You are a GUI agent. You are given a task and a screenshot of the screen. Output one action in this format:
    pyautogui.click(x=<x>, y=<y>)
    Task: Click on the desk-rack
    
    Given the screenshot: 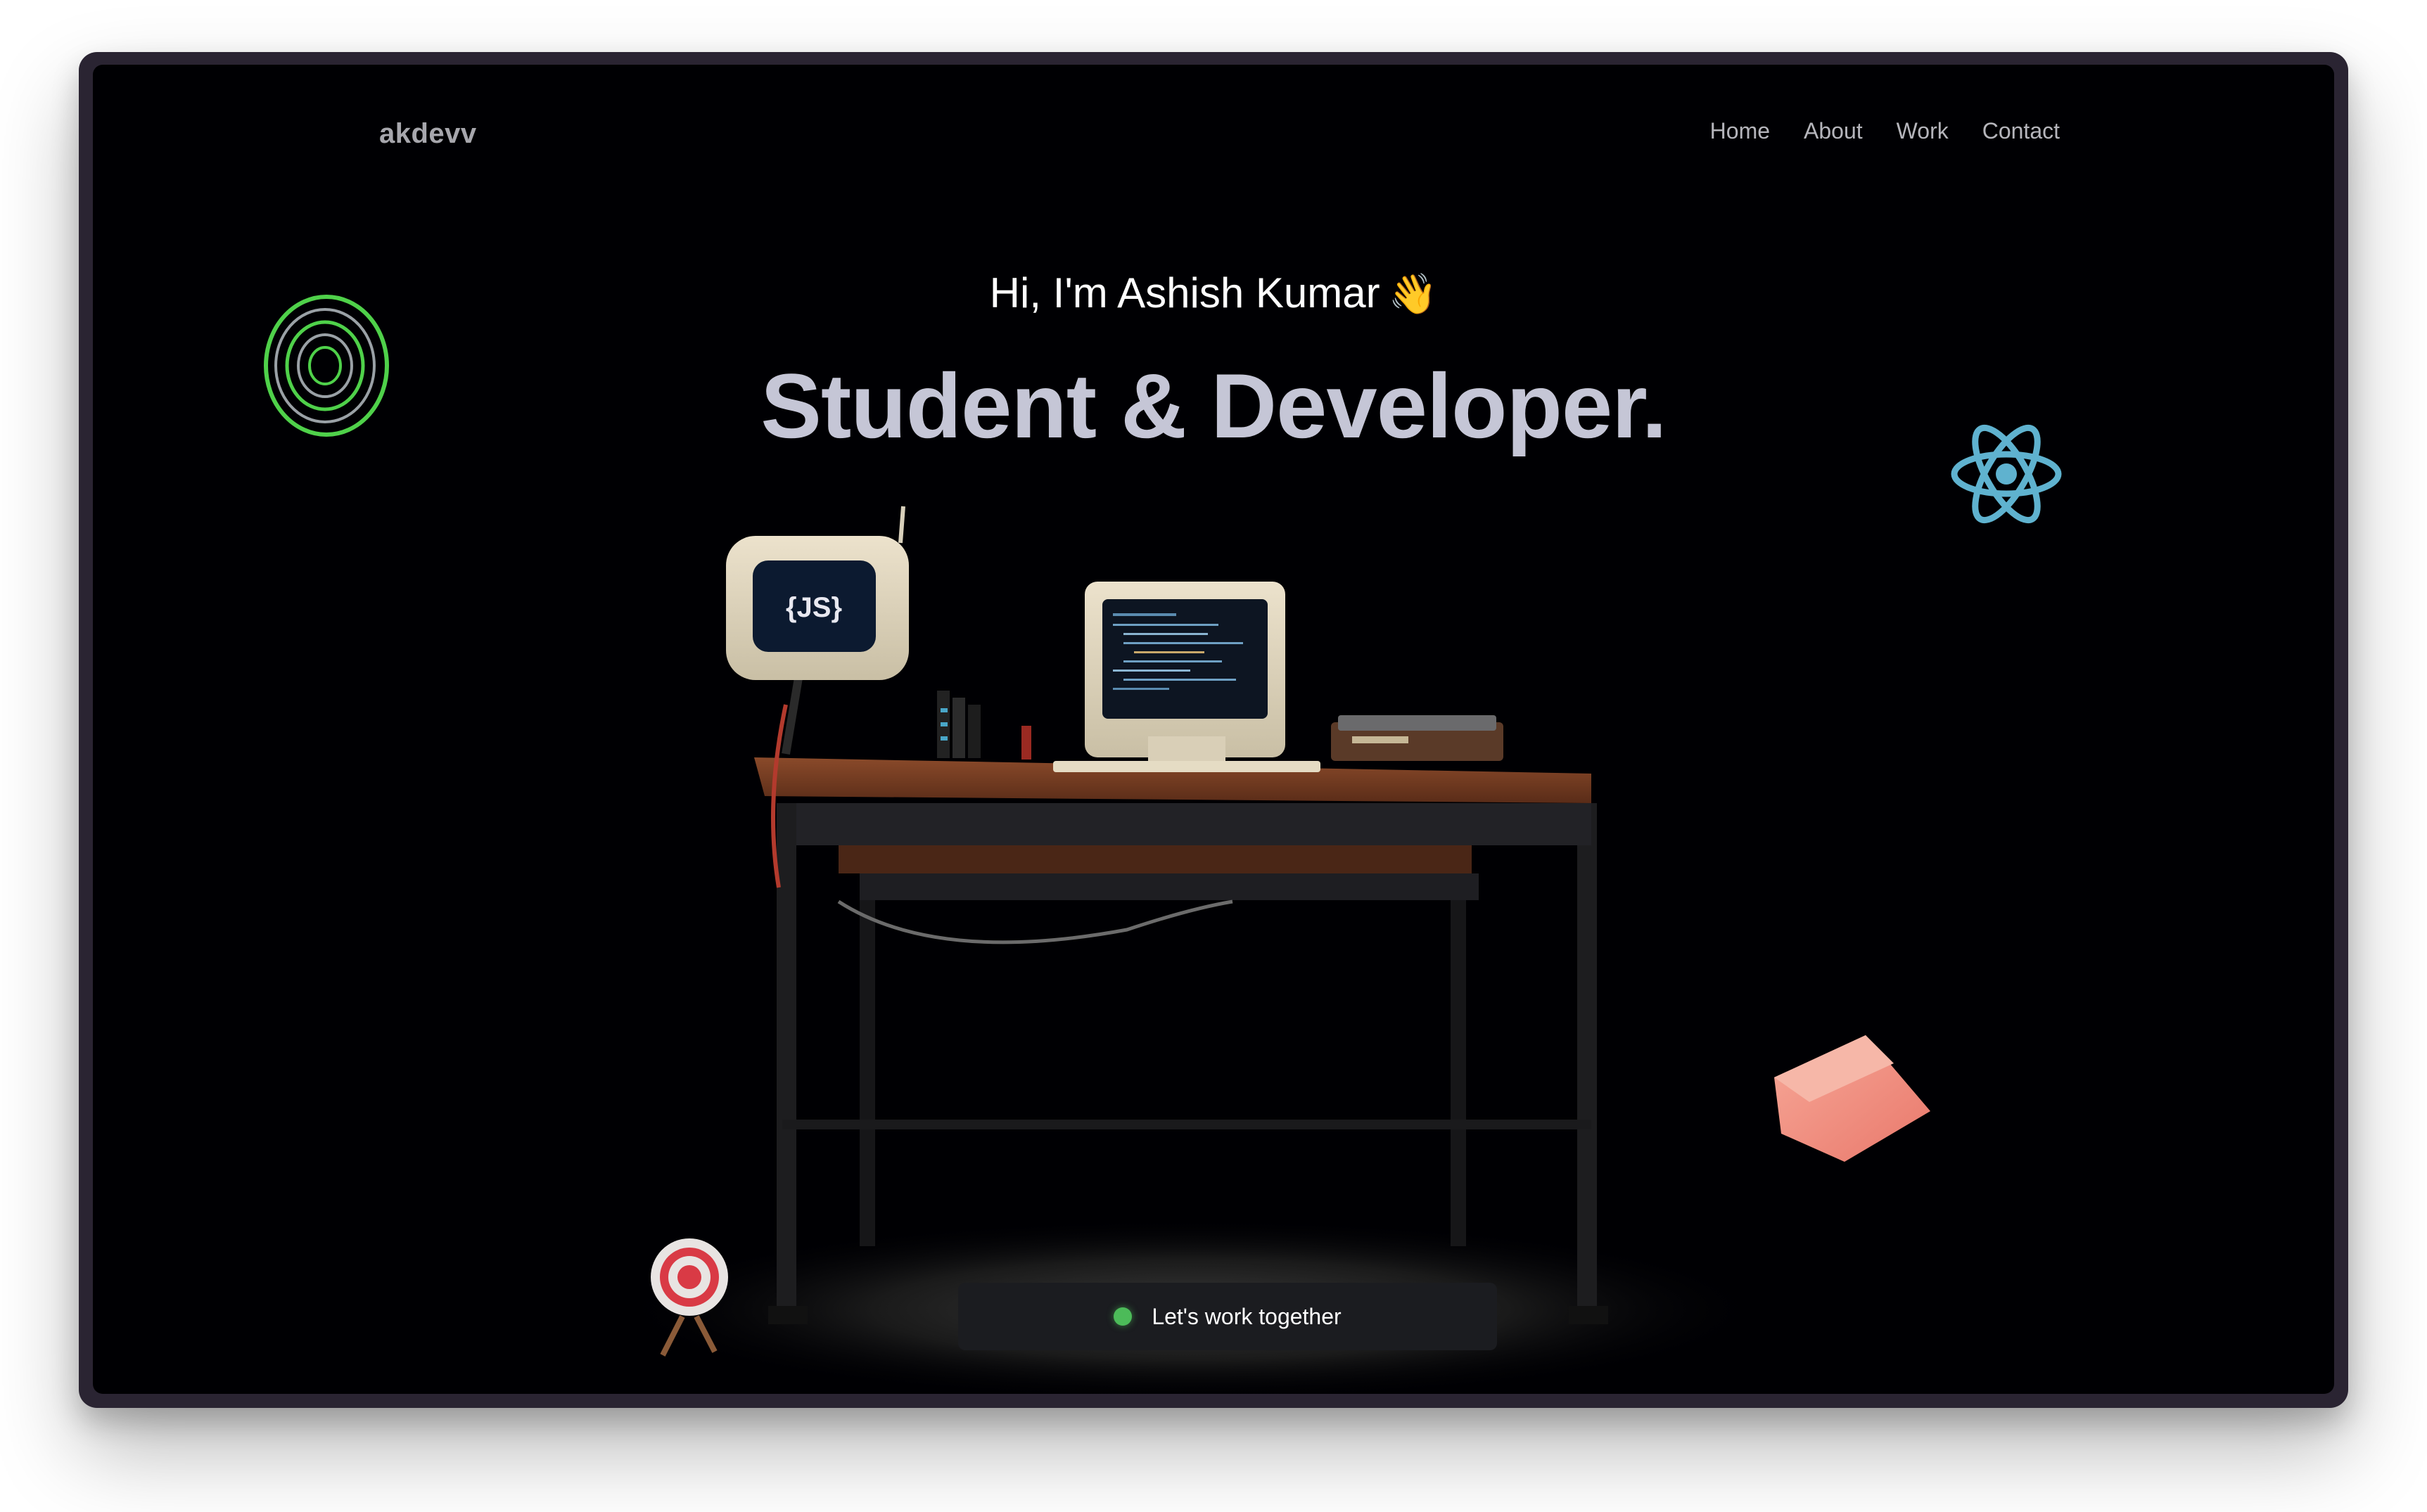 What is the action you would take?
    pyautogui.click(x=984, y=725)
    